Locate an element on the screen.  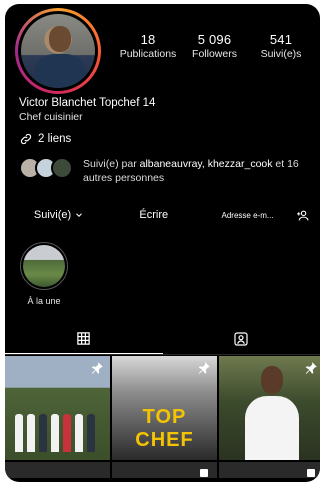
link-icon is located at coordinates (26, 139).